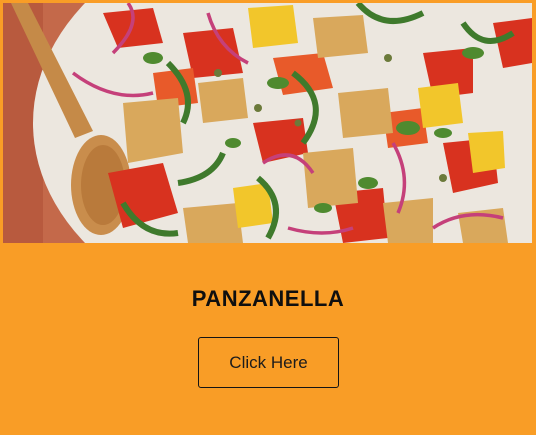 This screenshot has height=435, width=536. I want to click on click-here-button: Click Here, so click(268, 362).